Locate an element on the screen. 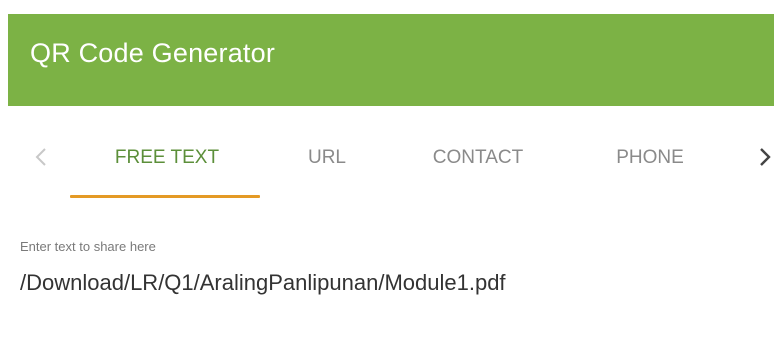 The height and width of the screenshot is (353, 774). tabs-next-button is located at coordinates (762, 157).